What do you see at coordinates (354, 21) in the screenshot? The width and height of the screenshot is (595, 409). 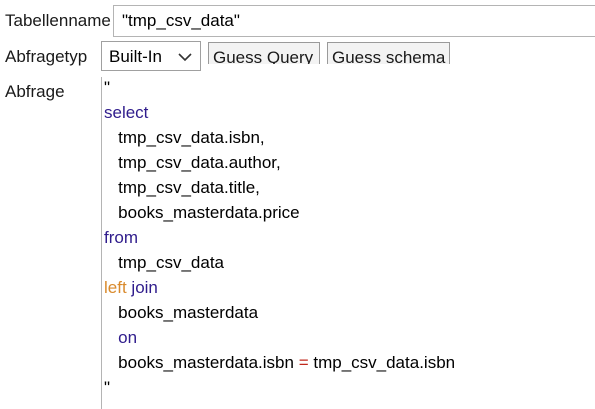 I see `table-name-input: "tmp_csv_data"` at bounding box center [354, 21].